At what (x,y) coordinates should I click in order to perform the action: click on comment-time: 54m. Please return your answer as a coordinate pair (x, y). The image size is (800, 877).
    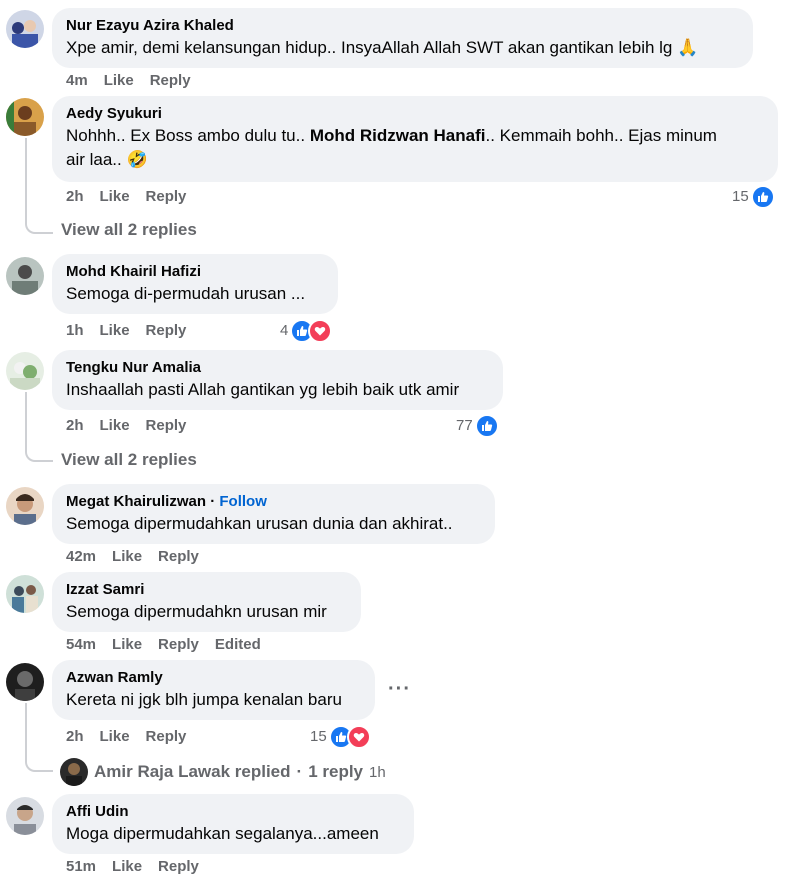
    Looking at the image, I should click on (81, 644).